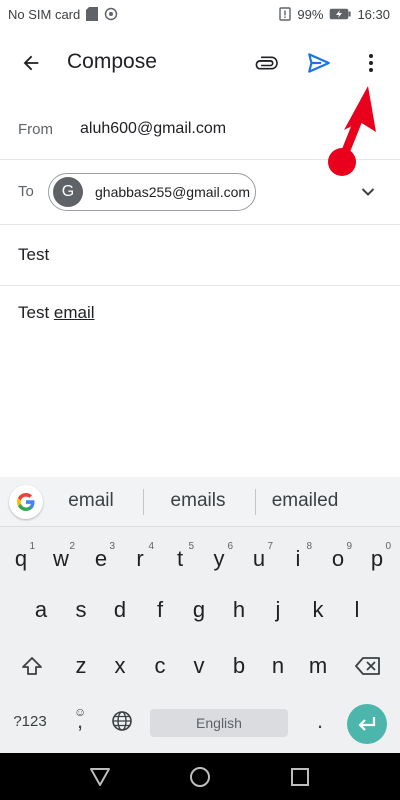  I want to click on key-hint: 4, so click(151, 546).